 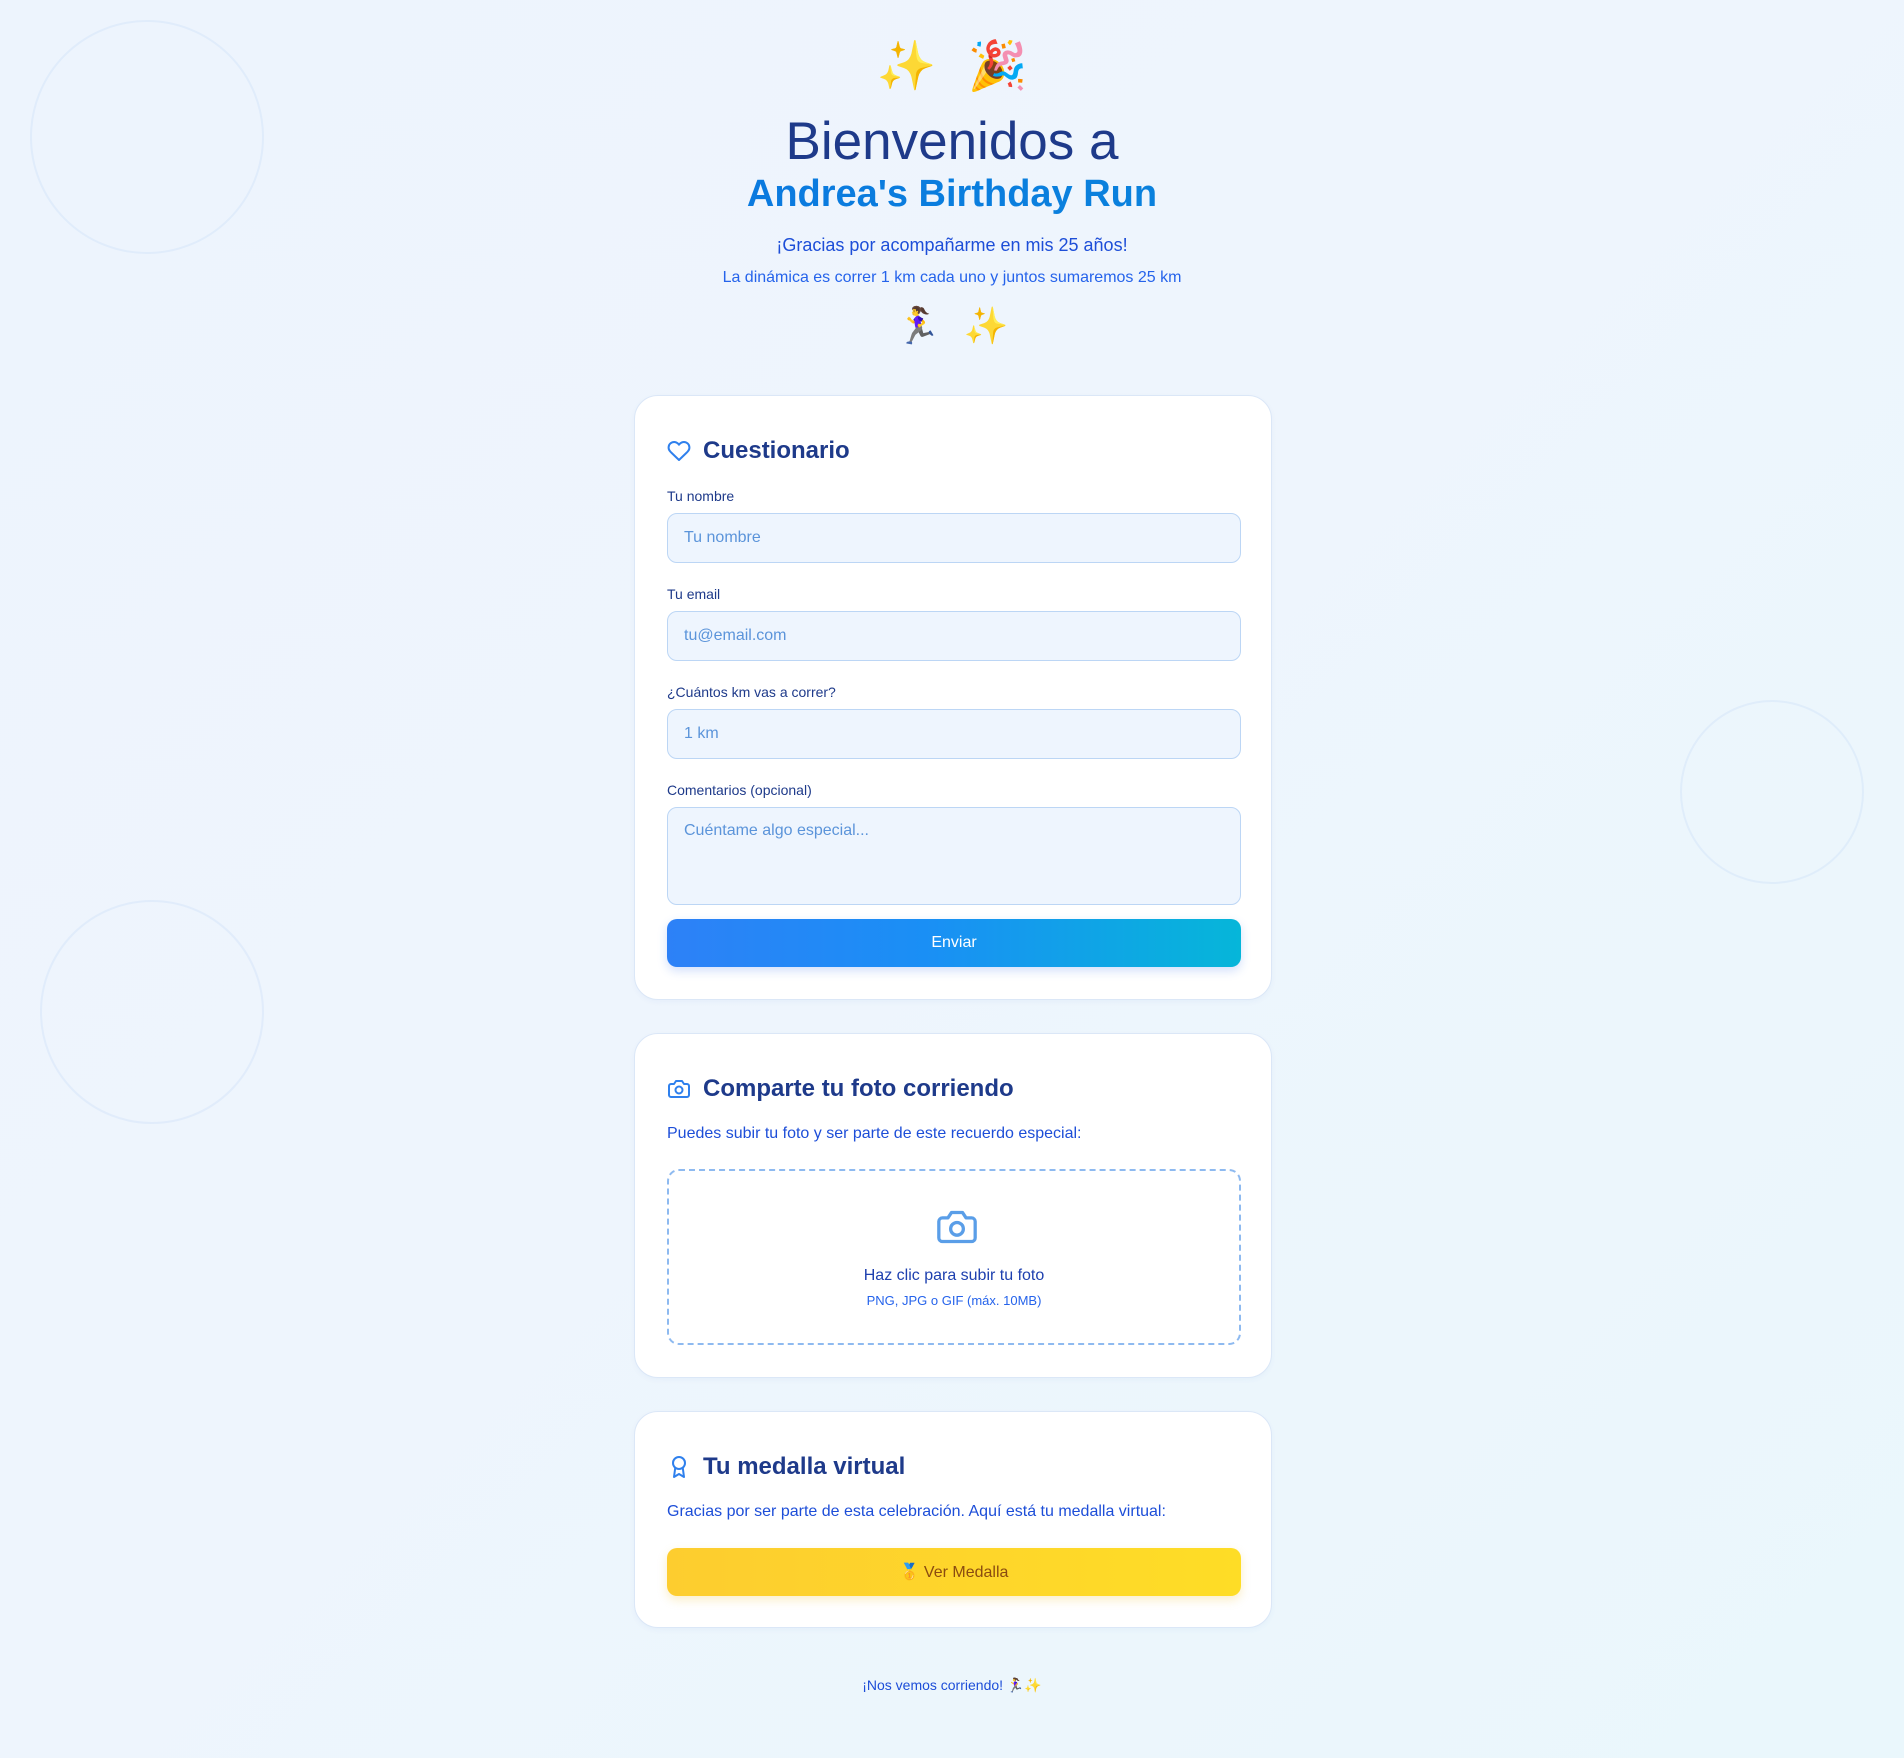 I want to click on questionnaire-header: Cuestionario, so click(x=758, y=451).